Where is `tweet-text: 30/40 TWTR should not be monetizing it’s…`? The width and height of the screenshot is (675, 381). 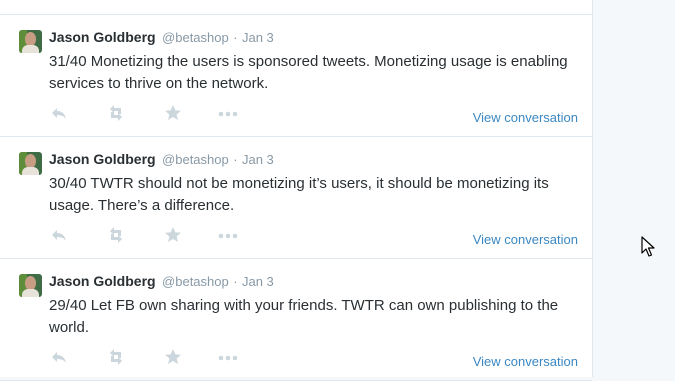
tweet-text: 30/40 TWTR should not be monetizing it’s… is located at coordinates (299, 194).